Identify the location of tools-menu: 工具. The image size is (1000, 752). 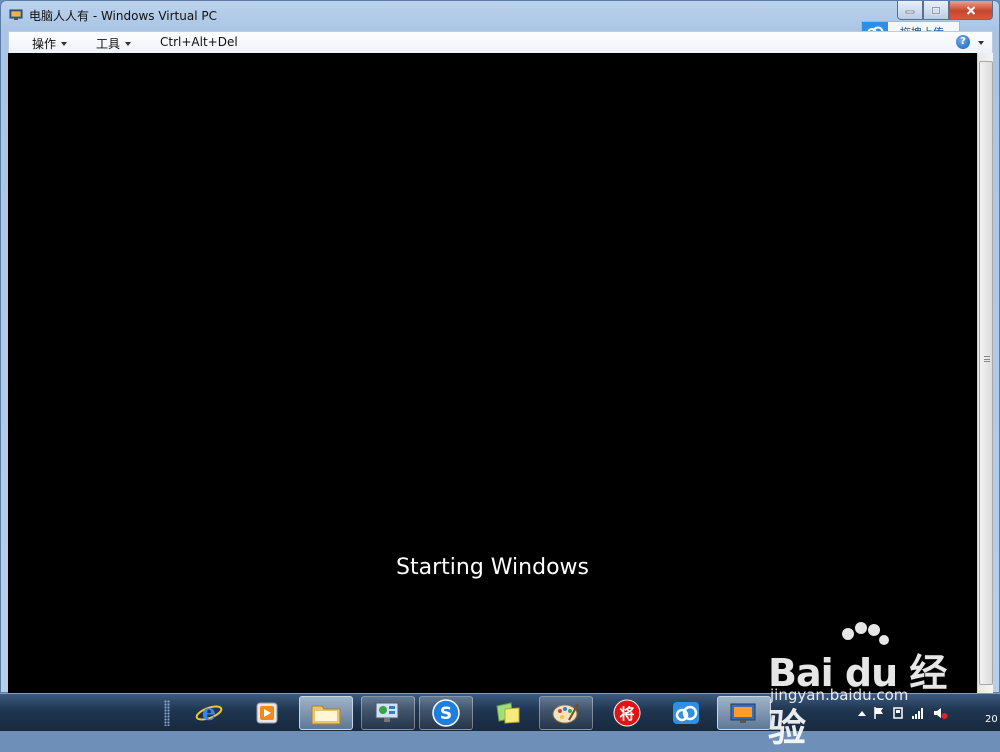
(114, 43).